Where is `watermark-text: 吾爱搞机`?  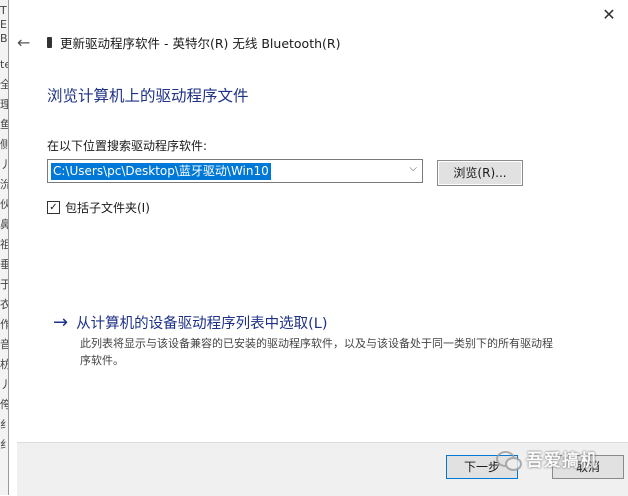 watermark-text: 吾爱搞机 is located at coordinates (562, 461).